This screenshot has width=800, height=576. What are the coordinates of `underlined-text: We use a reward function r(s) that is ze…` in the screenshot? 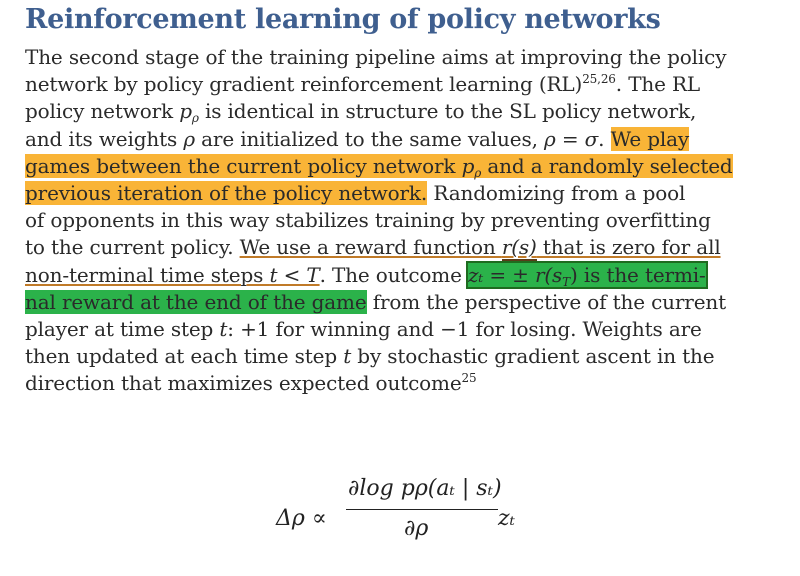 It's located at (480, 248).